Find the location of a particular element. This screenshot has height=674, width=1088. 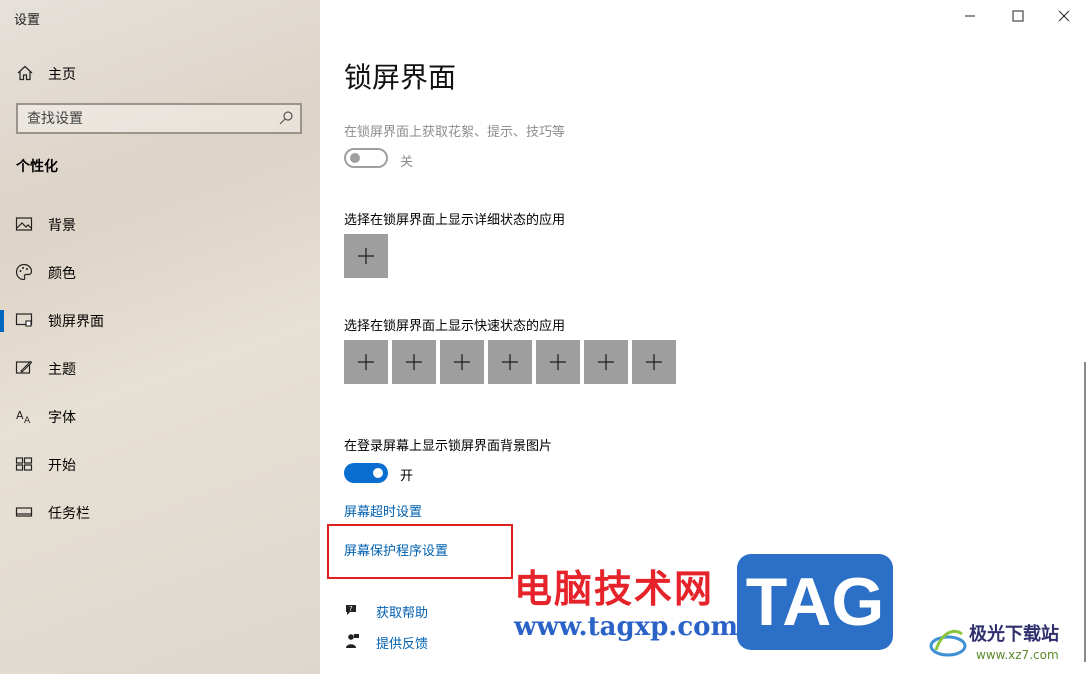

fun-facts-label: 在锁屏界面上获取花絮、提示、技巧等 is located at coordinates (455, 132).